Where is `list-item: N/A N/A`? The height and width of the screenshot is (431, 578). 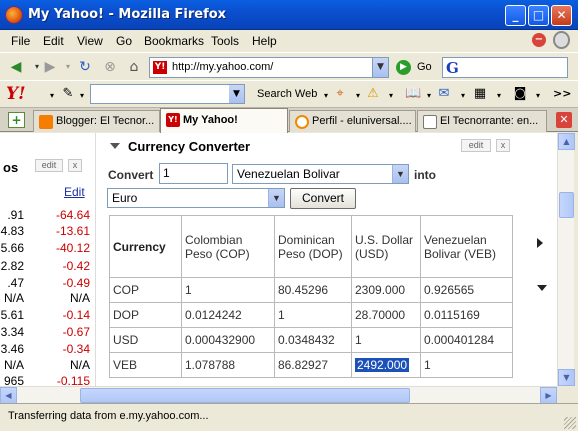
list-item: N/A N/A is located at coordinates (46, 366).